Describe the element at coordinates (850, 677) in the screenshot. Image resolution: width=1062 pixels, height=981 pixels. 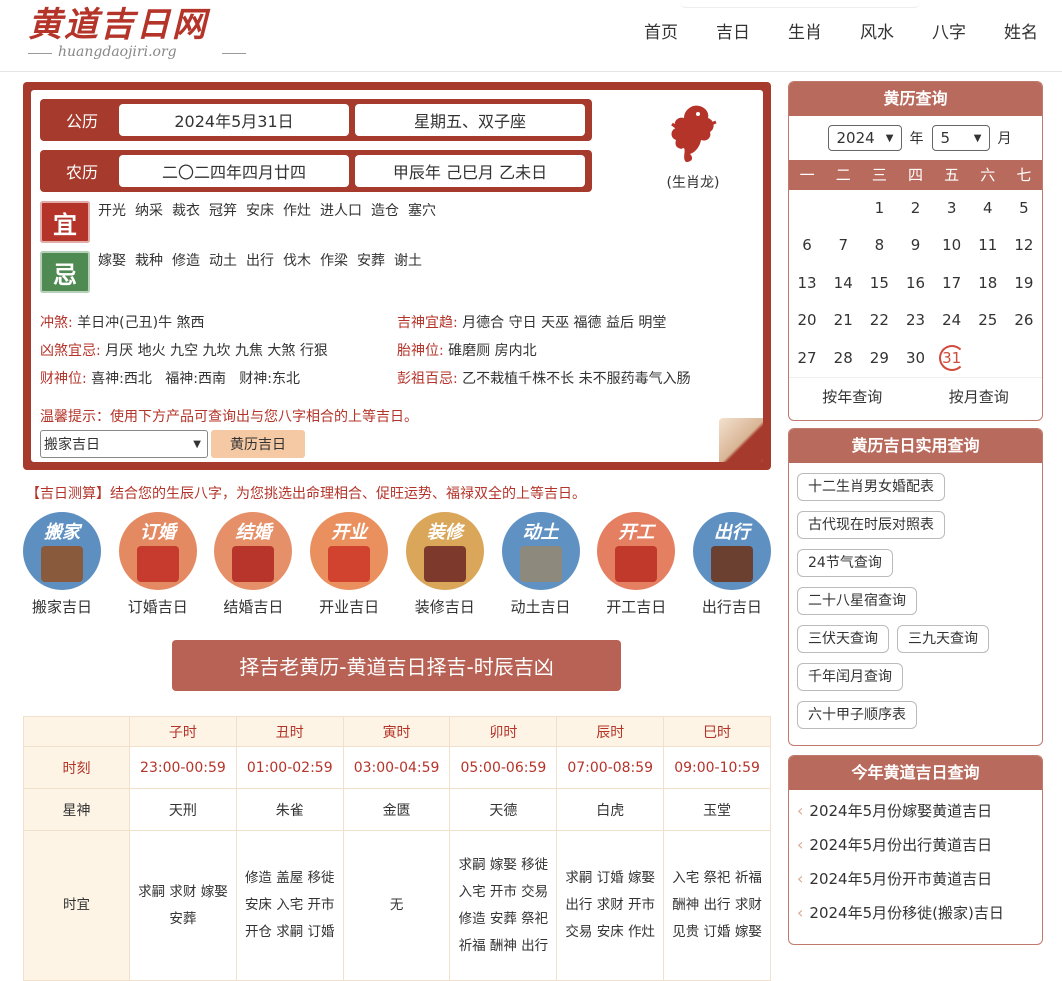
I see `tool-link: 千年闰月查询` at that location.